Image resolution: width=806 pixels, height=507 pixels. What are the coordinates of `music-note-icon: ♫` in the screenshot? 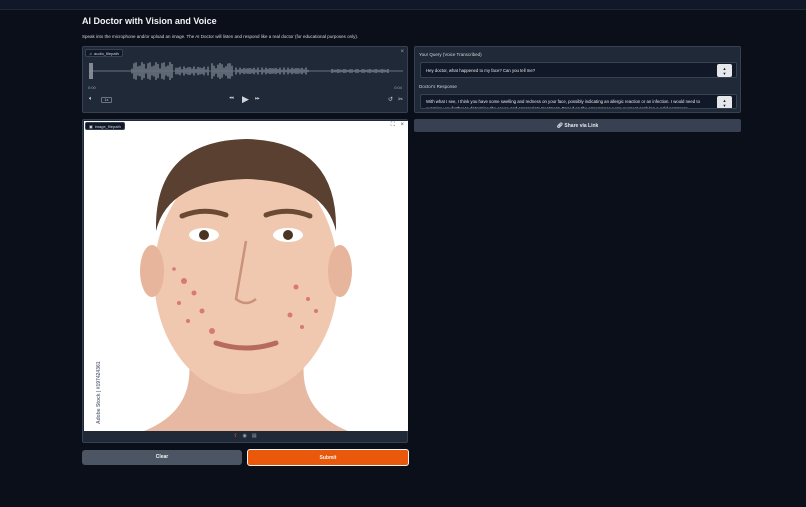 It's located at (90, 53).